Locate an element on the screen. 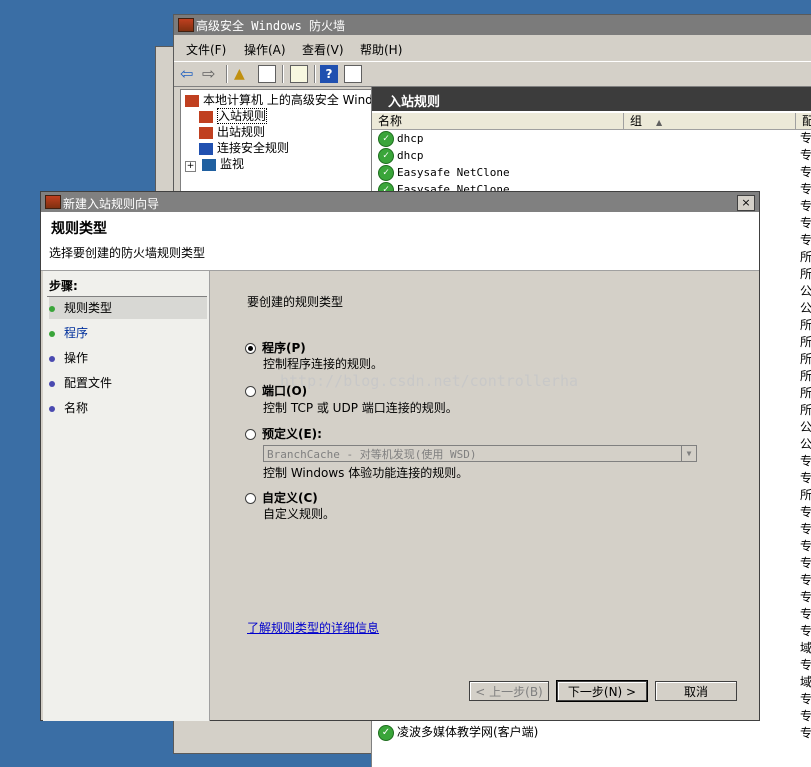 Image resolution: width=811 pixels, height=767 pixels. firewall-icon is located at coordinates (192, 100).